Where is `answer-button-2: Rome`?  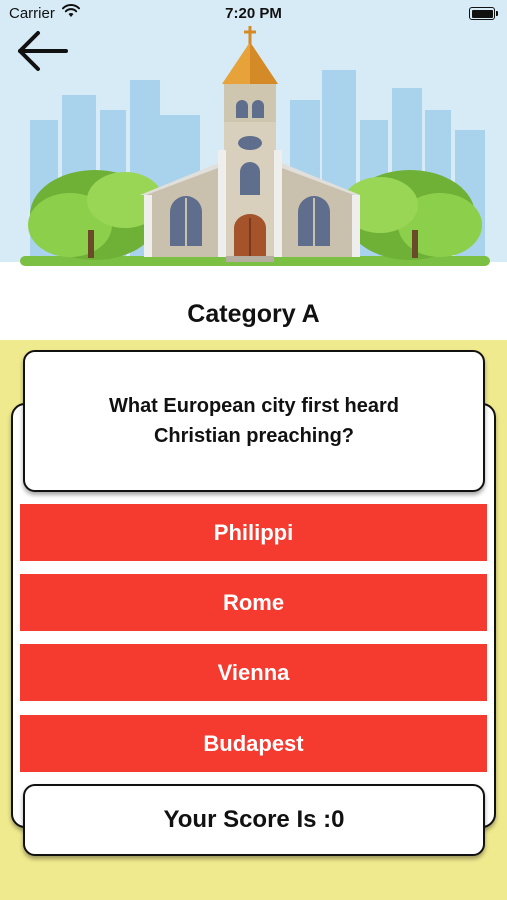 answer-button-2: Rome is located at coordinates (253, 602).